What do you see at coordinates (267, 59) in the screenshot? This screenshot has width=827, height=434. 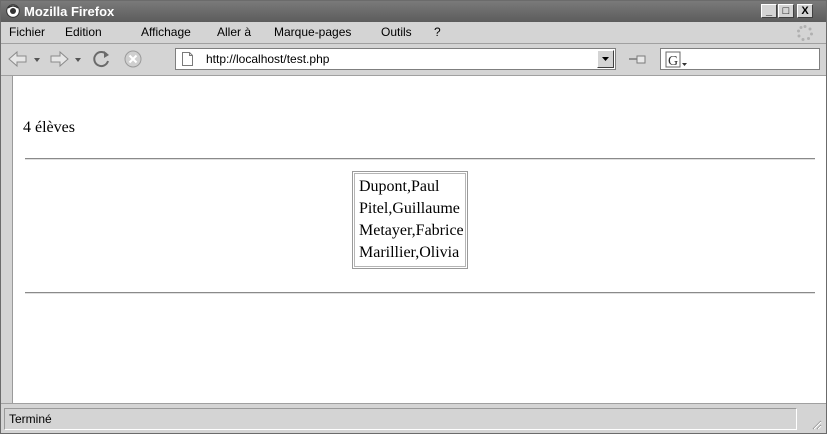 I see `url-input: http://localhost/test.php` at bounding box center [267, 59].